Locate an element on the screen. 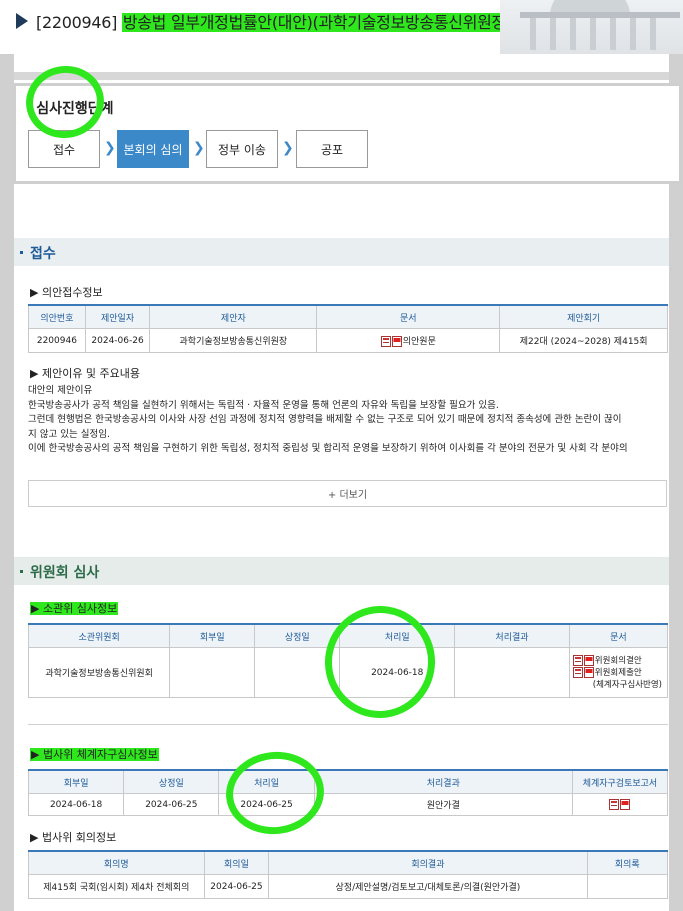  standing-committee-title: ▶ 소관위 심사정보 is located at coordinates (74, 608).